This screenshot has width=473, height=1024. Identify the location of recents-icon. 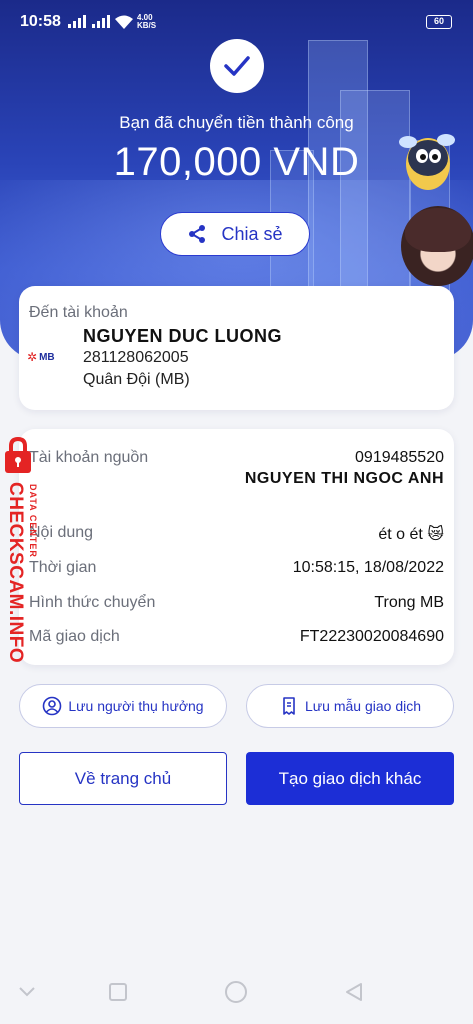
(118, 992).